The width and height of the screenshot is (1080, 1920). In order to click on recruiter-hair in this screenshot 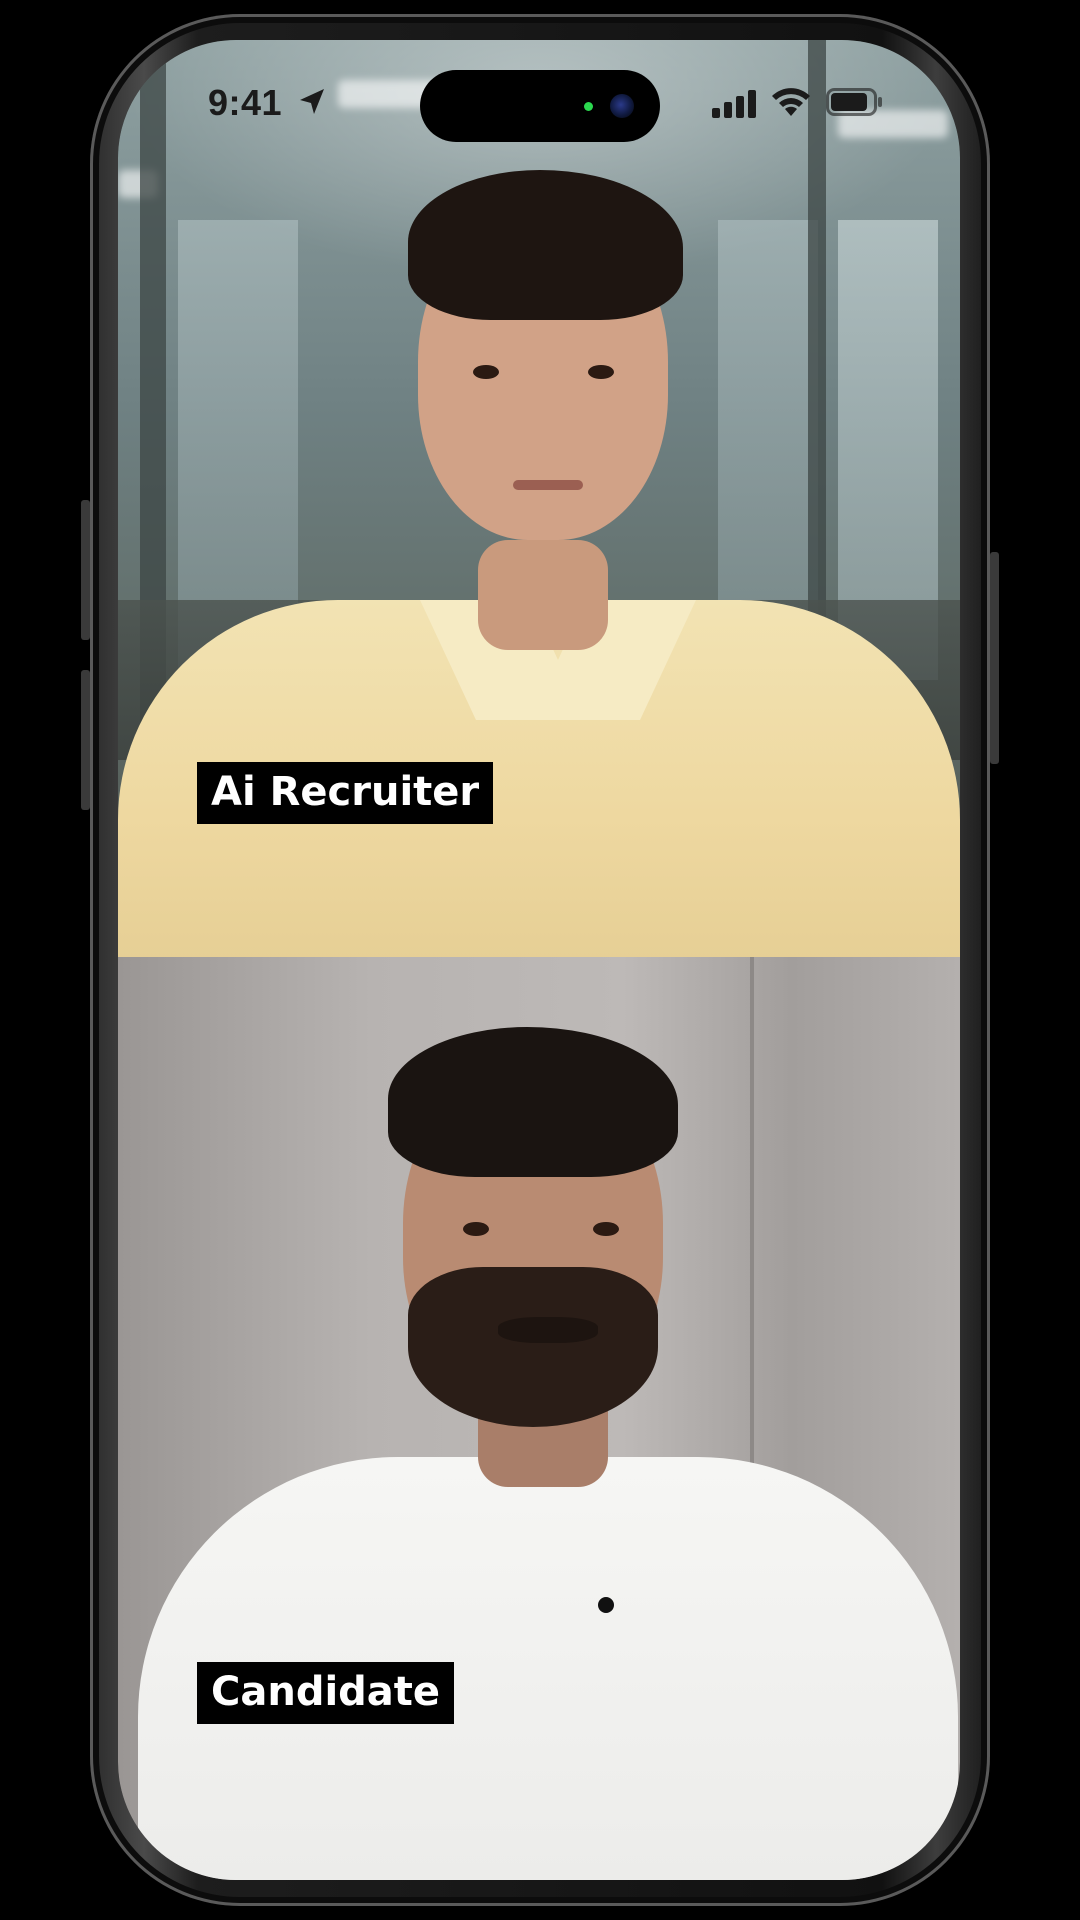, I will do `click(545, 245)`.